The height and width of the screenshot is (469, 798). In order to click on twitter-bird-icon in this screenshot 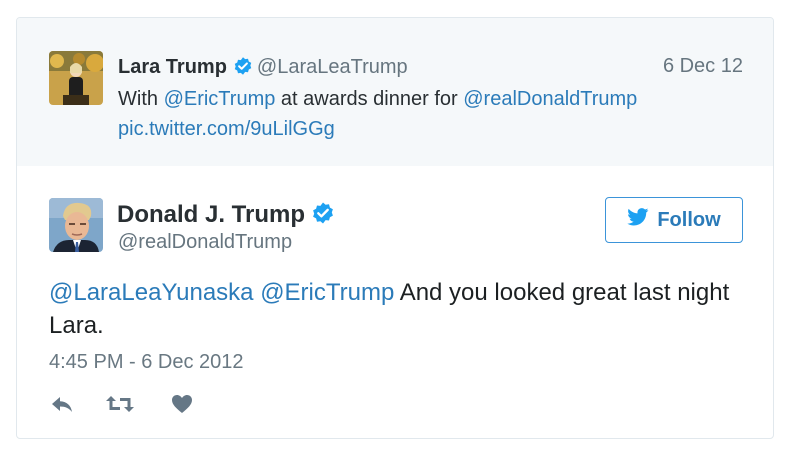, I will do `click(638, 220)`.